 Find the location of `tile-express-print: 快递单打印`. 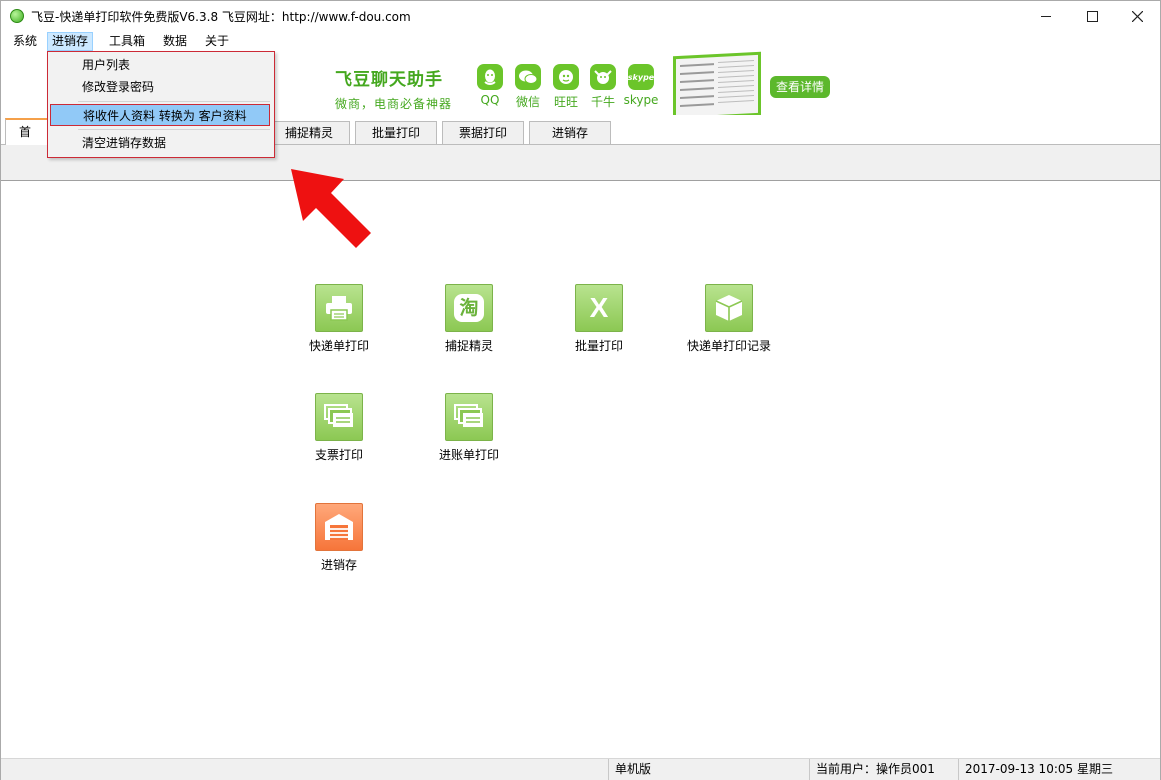

tile-express-print: 快递单打印 is located at coordinates (339, 319).